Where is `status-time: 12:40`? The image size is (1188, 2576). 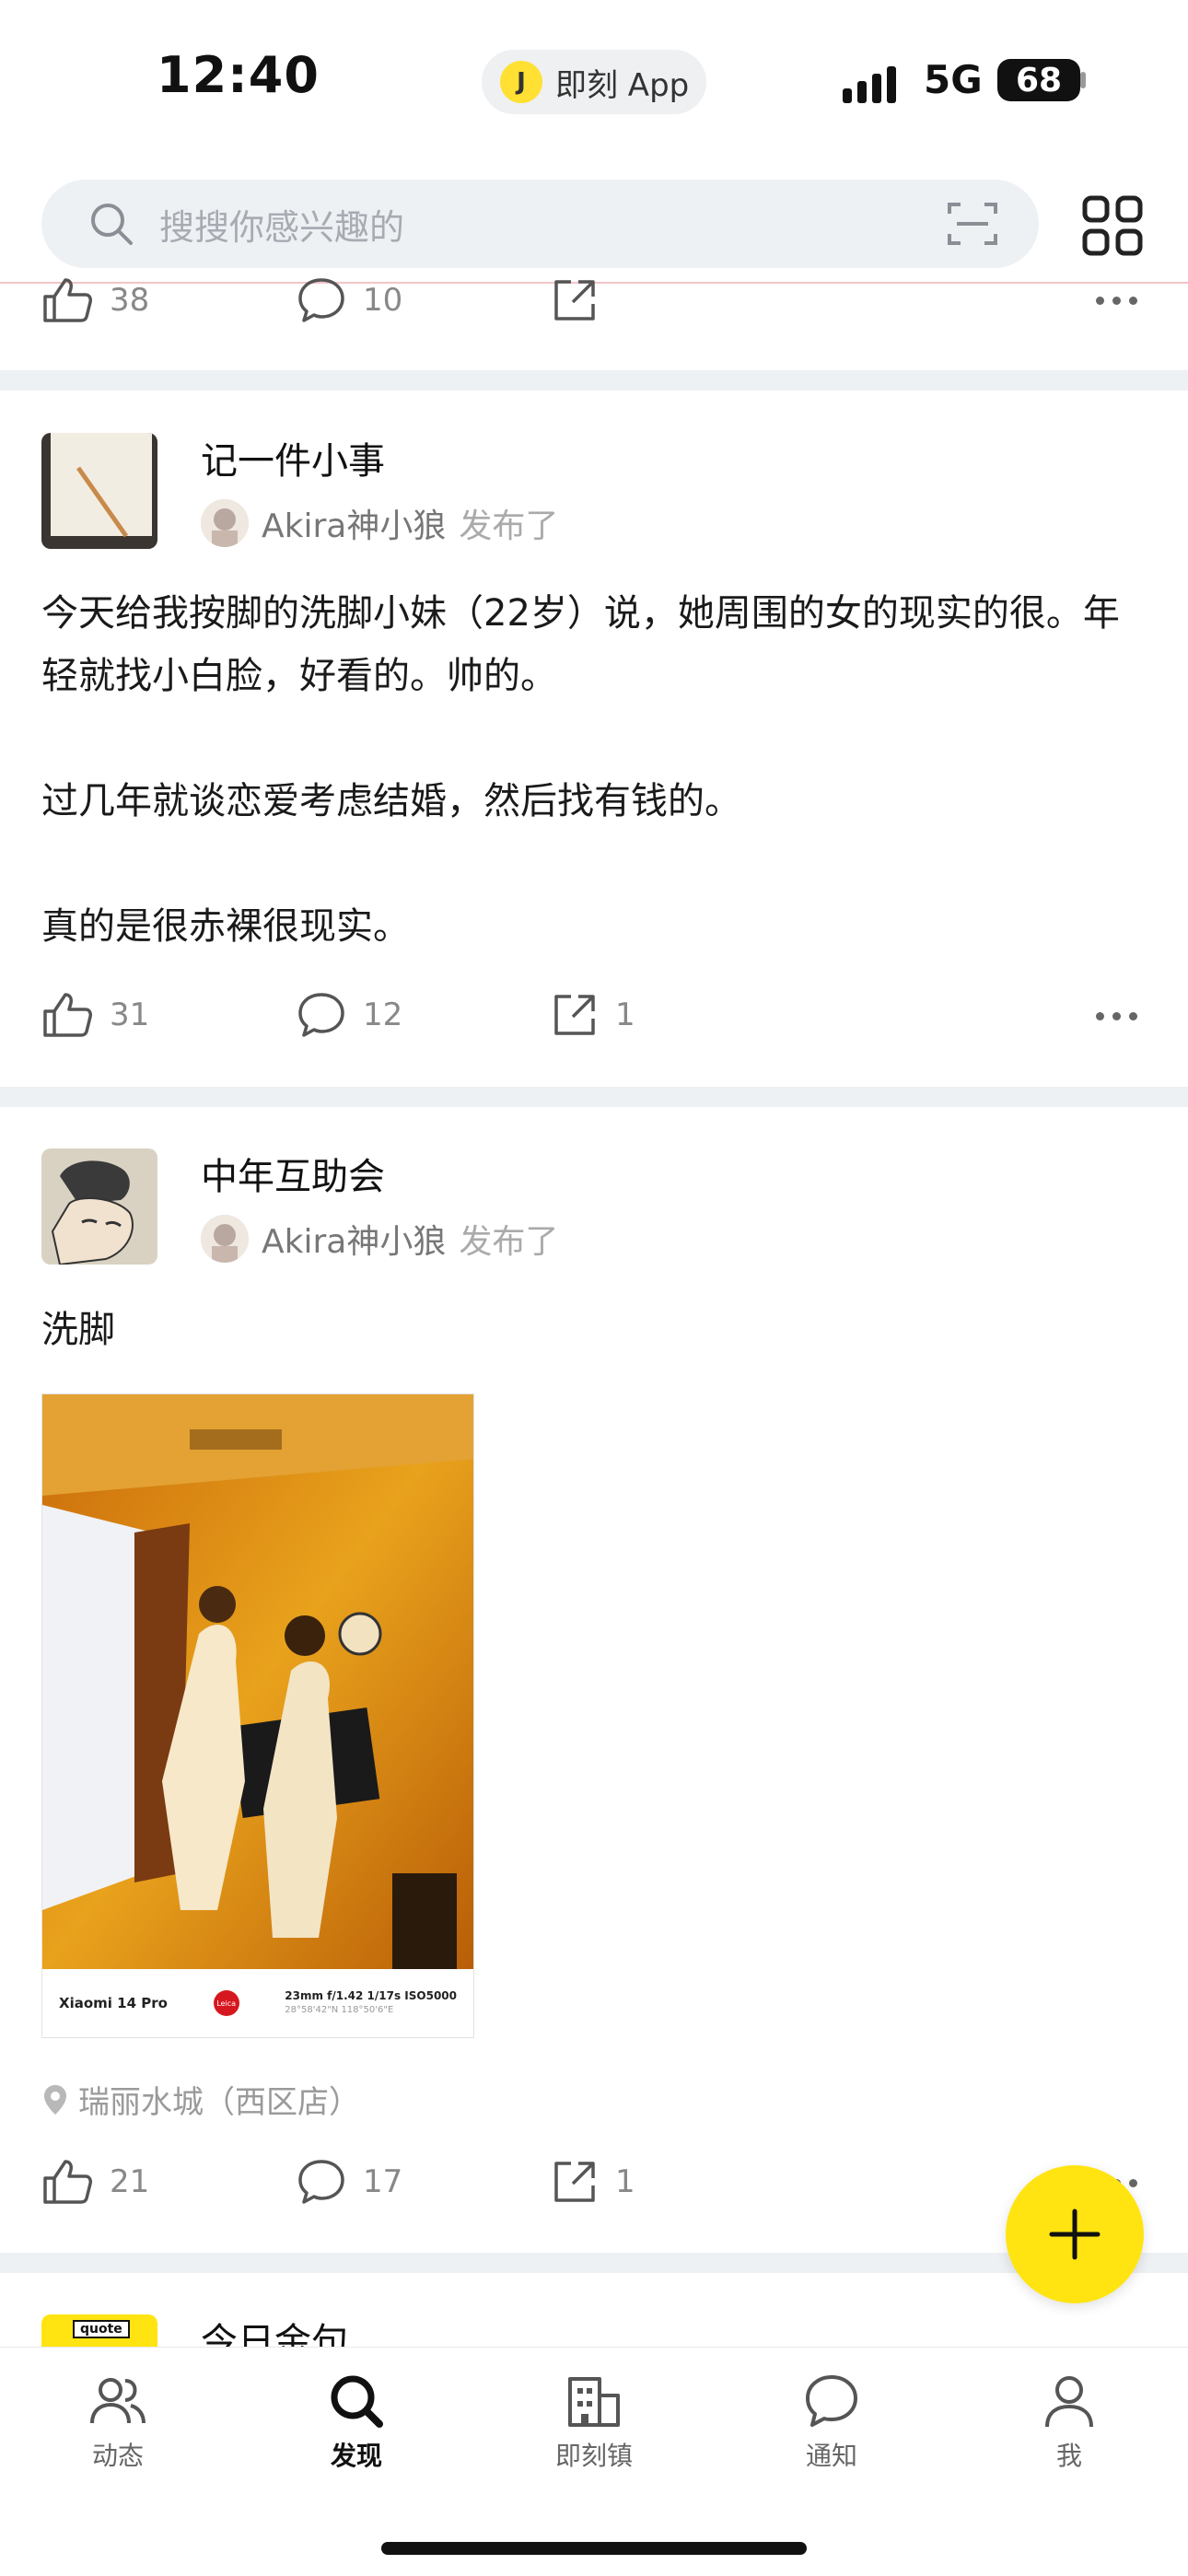
status-time: 12:40 is located at coordinates (239, 75).